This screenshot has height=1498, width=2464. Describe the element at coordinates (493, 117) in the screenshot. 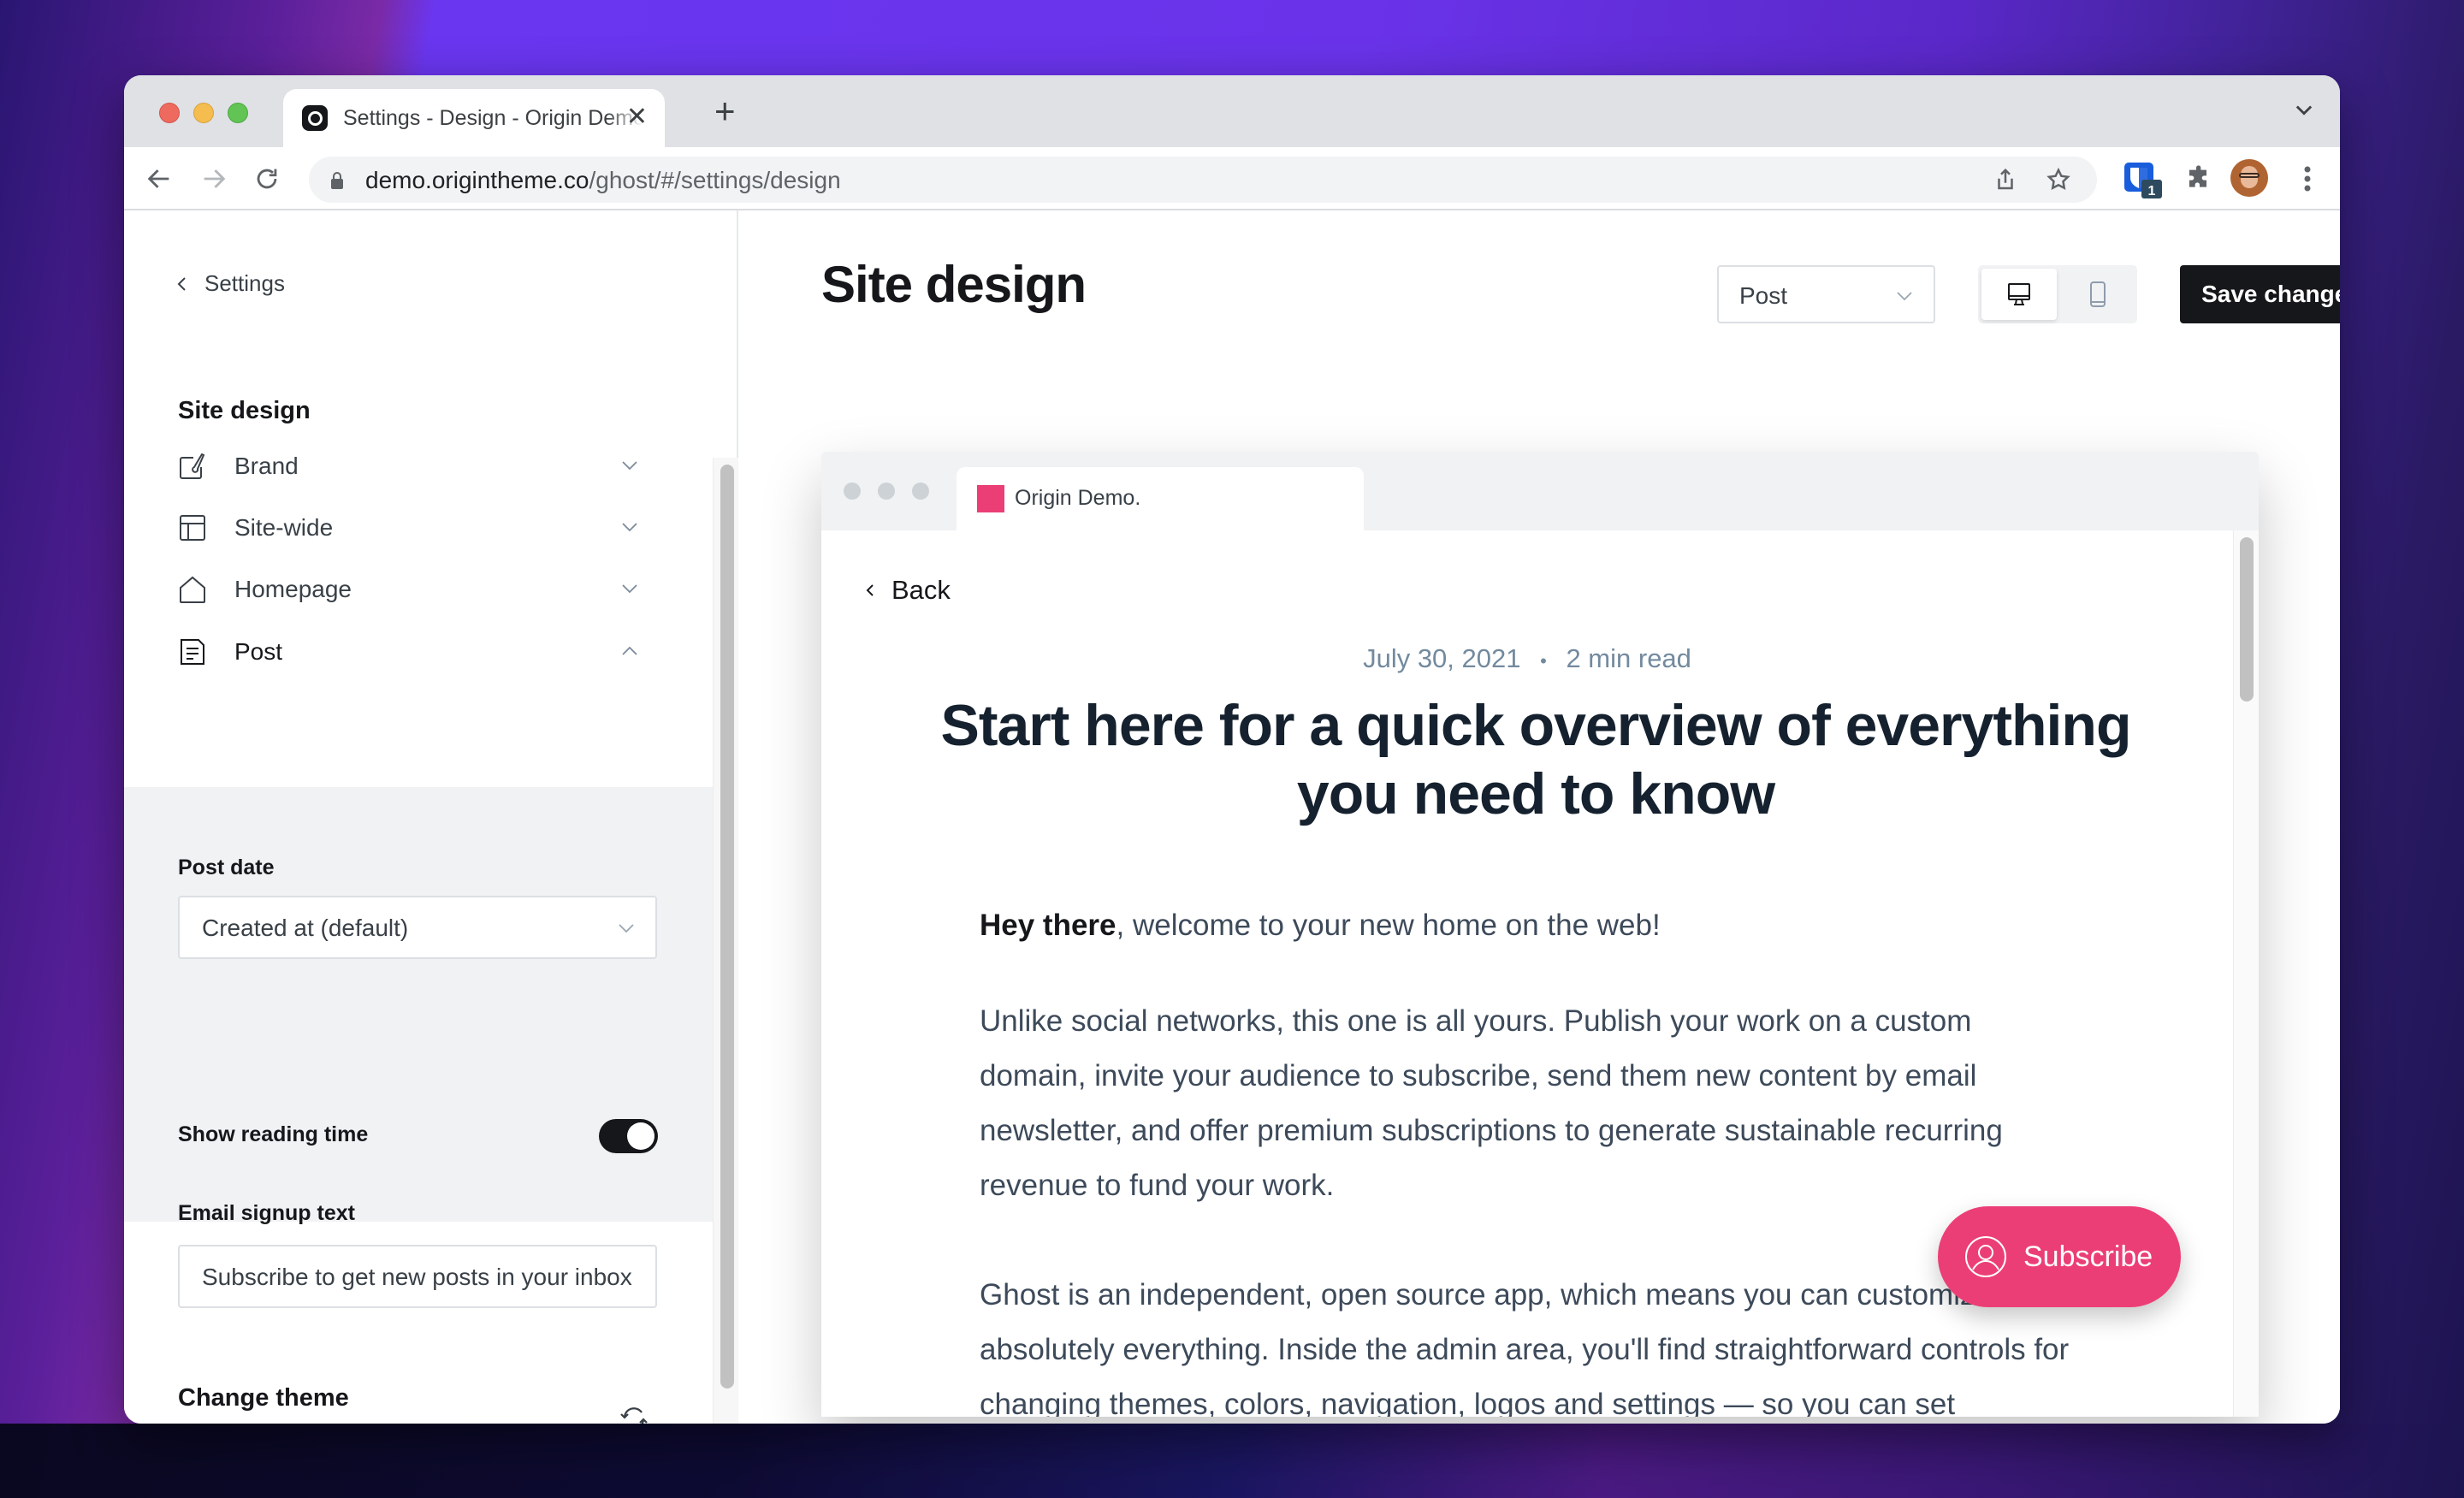

I see `tab-title: Settings - Design - Origin Demo` at that location.